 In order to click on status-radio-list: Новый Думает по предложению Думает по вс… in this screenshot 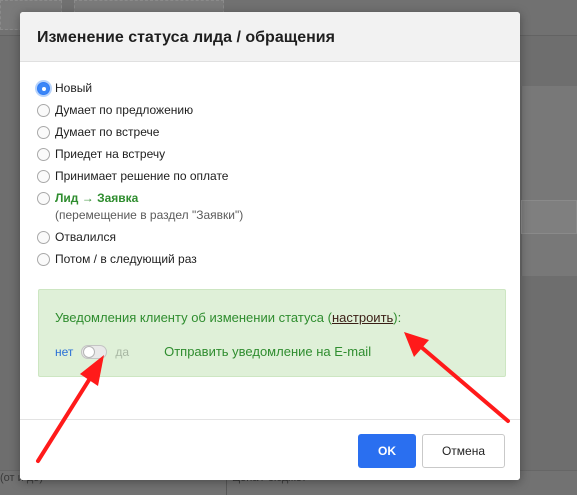, I will do `click(140, 176)`.